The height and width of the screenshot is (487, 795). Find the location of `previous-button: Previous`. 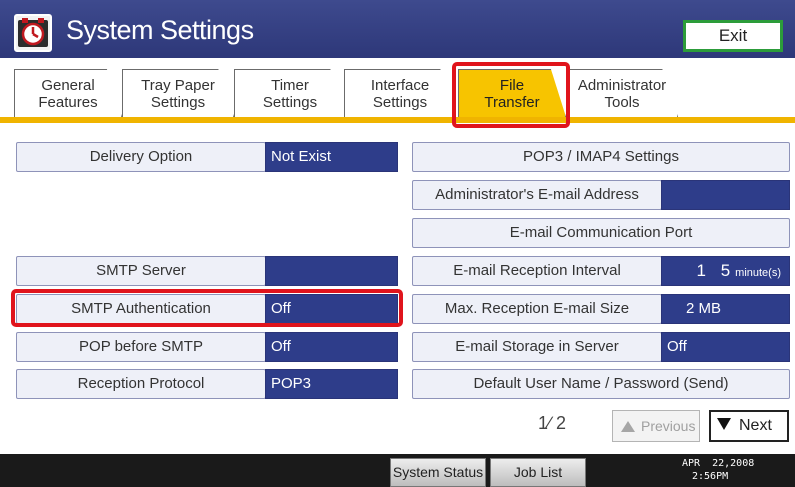

previous-button: Previous is located at coordinates (656, 426).